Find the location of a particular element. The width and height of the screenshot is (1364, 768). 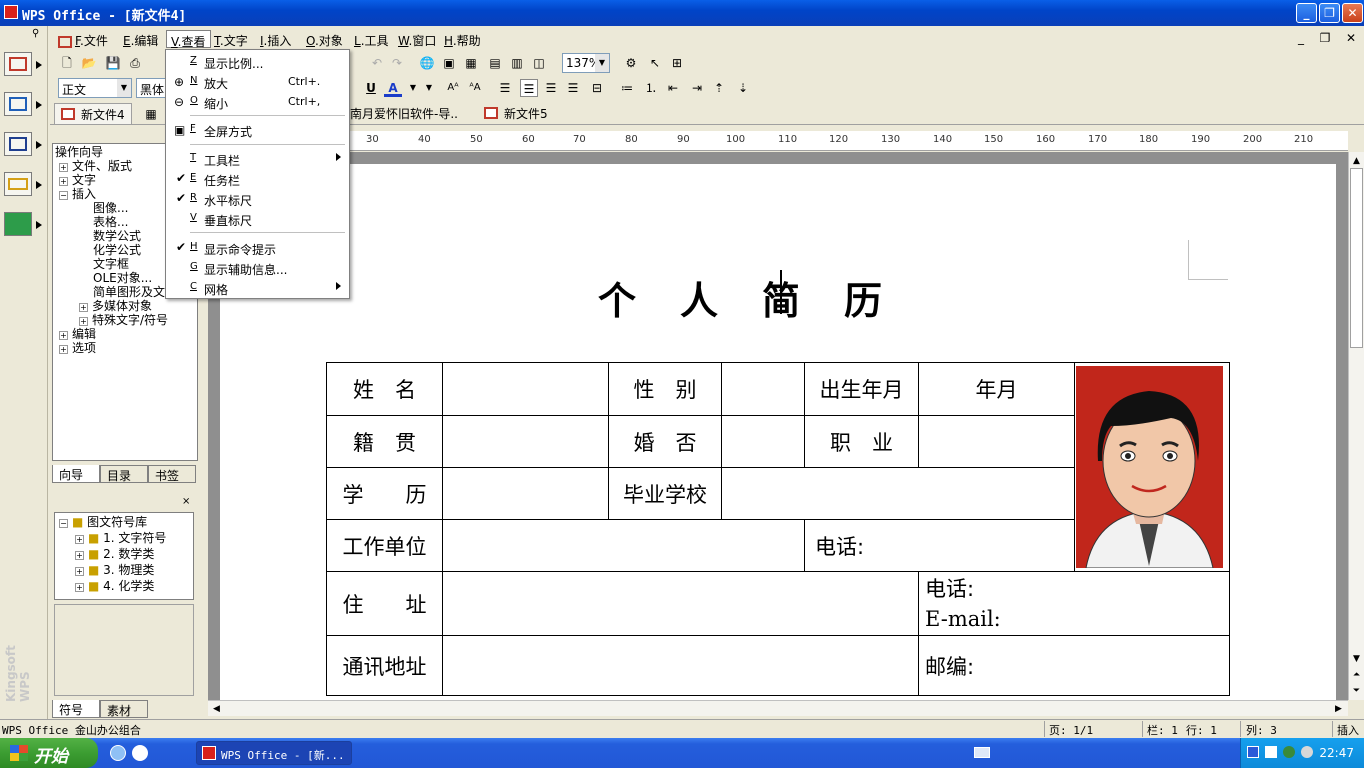

vertical-scrollbar: ▲ ▼ ⏶ ⏷ is located at coordinates (1356, 426).